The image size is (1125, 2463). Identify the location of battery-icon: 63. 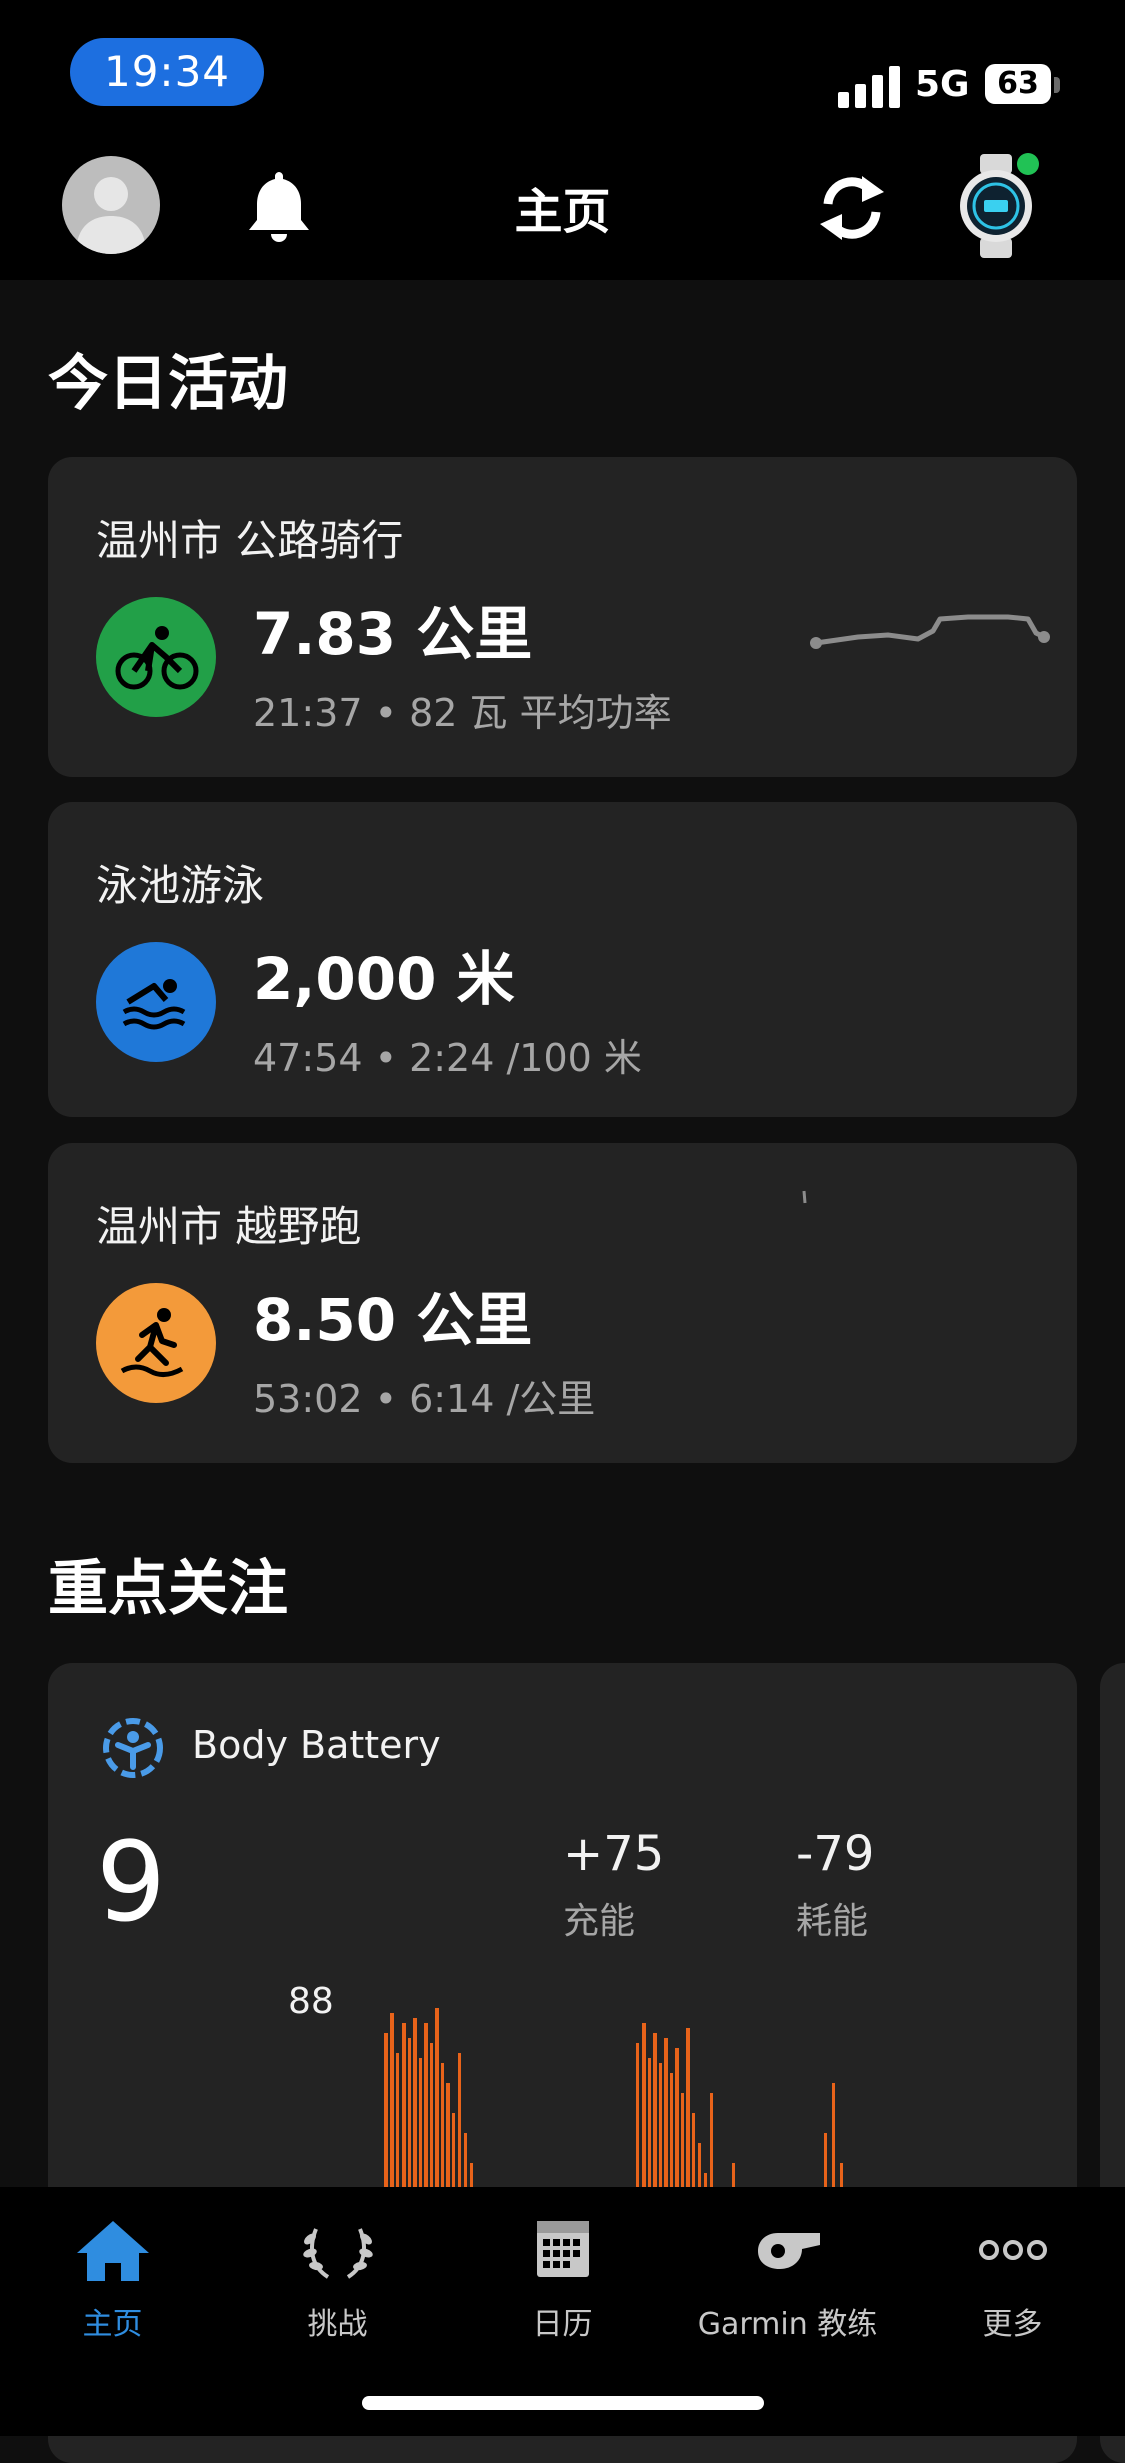
(1023, 86).